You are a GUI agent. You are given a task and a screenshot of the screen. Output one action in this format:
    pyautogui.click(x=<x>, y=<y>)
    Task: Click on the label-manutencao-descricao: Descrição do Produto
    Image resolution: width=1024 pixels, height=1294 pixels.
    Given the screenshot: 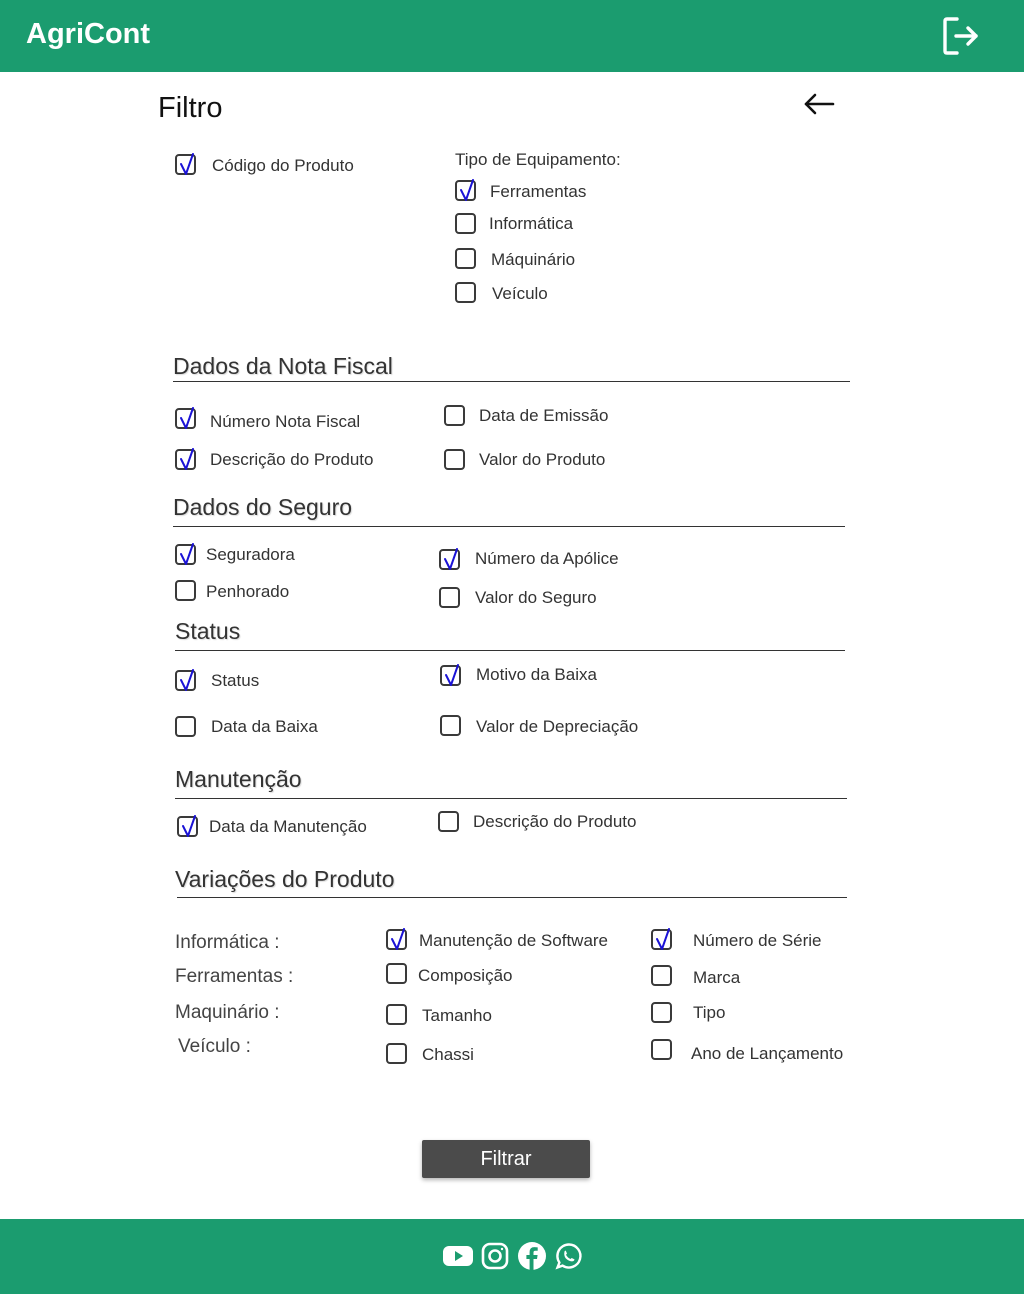 What is the action you would take?
    pyautogui.click(x=555, y=821)
    